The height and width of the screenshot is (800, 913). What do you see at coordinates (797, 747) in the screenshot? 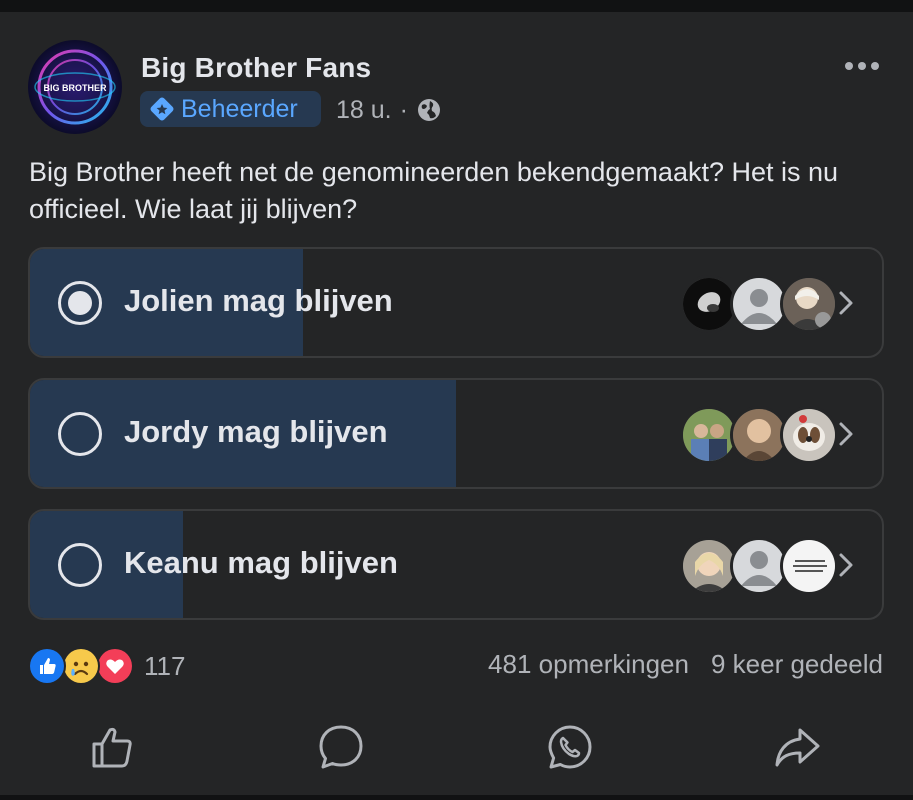
I see `share-icon` at bounding box center [797, 747].